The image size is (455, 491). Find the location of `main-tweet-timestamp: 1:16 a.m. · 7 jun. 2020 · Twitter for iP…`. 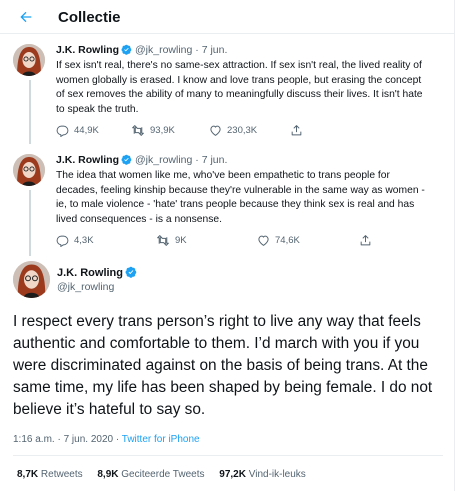

main-tweet-timestamp: 1:16 a.m. · 7 jun. 2020 · Twitter for iP… is located at coordinates (106, 439).